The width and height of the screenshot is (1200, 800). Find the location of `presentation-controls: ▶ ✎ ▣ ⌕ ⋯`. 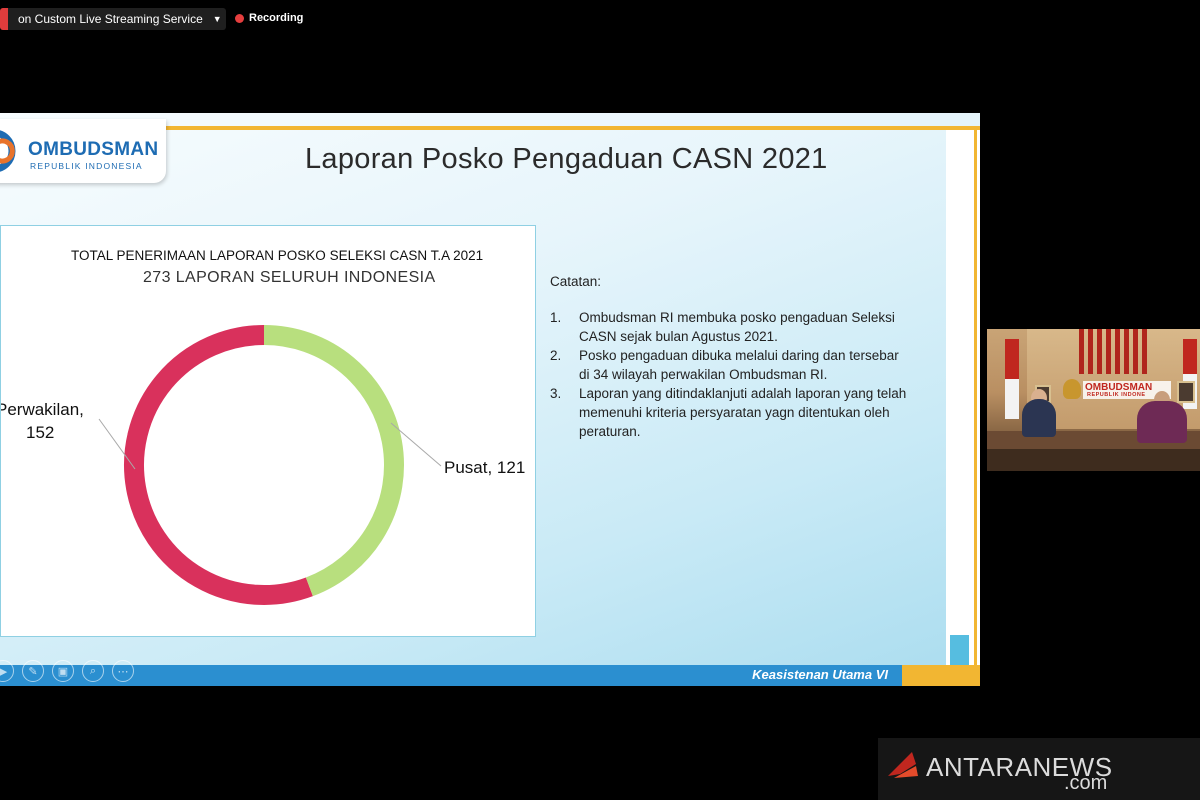

presentation-controls: ▶ ✎ ▣ ⌕ ⋯ is located at coordinates (71, 671).